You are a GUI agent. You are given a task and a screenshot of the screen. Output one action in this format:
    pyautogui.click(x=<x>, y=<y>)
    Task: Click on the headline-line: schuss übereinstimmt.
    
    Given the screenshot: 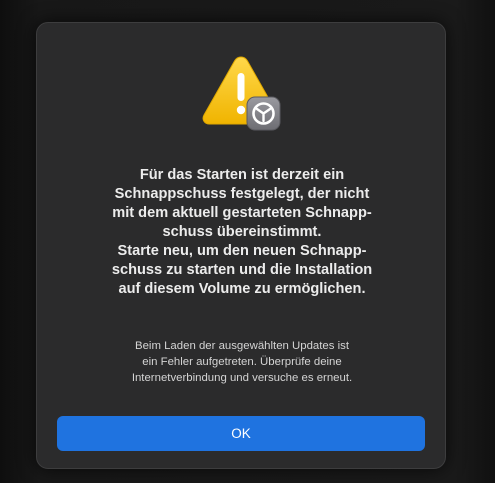 What is the action you would take?
    pyautogui.click(x=242, y=232)
    